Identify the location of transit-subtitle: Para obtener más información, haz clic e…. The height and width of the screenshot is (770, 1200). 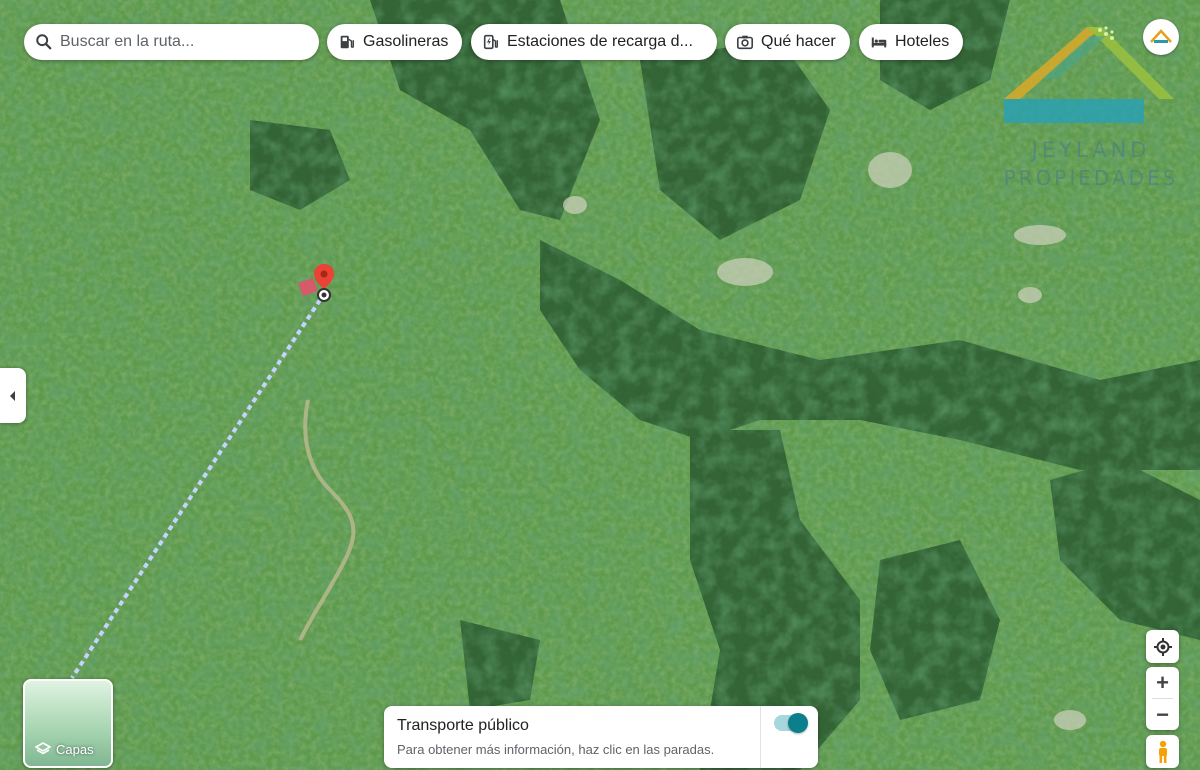
(556, 749).